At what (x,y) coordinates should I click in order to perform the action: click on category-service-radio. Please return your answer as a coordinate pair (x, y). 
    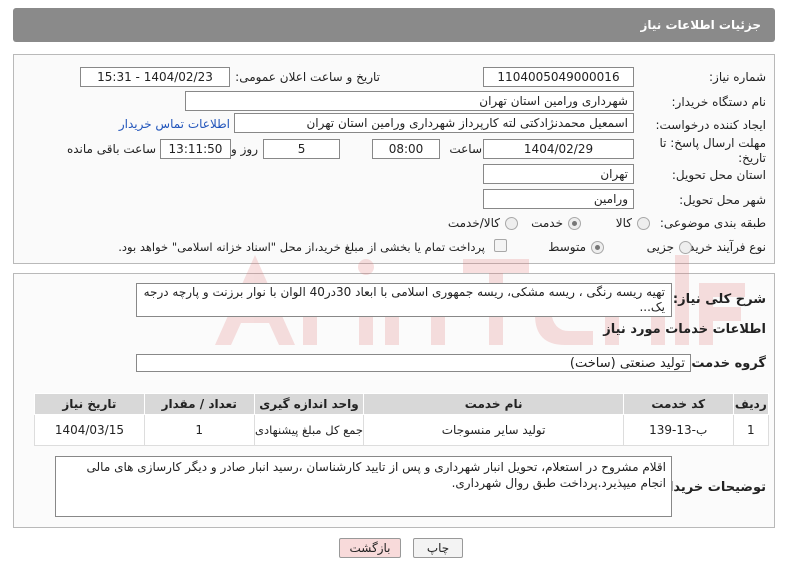
    Looking at the image, I should click on (574, 223).